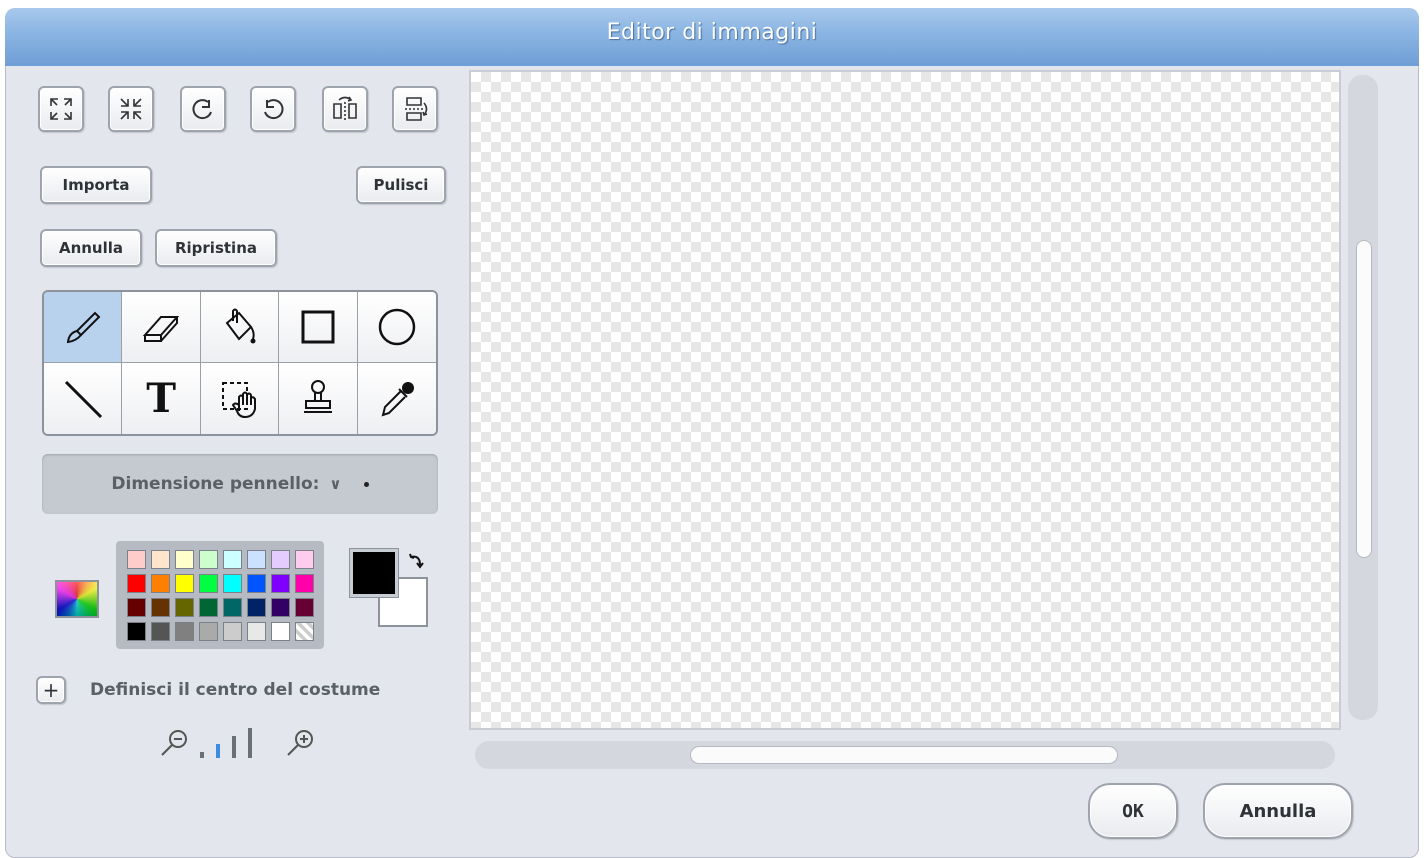 This screenshot has height=858, width=1424. I want to click on stamp-icon, so click(317, 396).